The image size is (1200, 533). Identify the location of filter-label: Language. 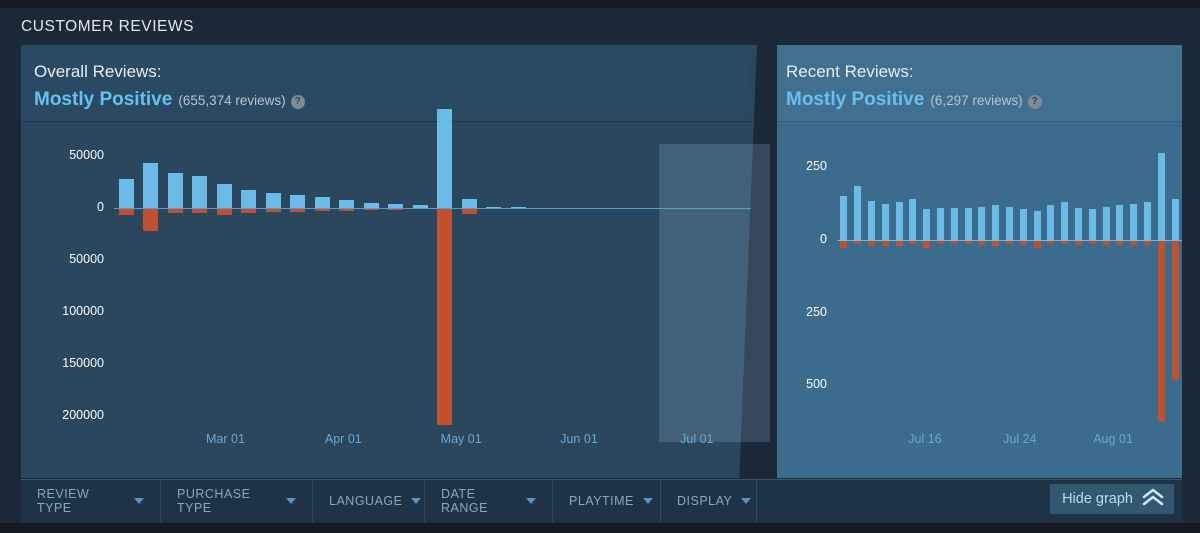
(366, 501).